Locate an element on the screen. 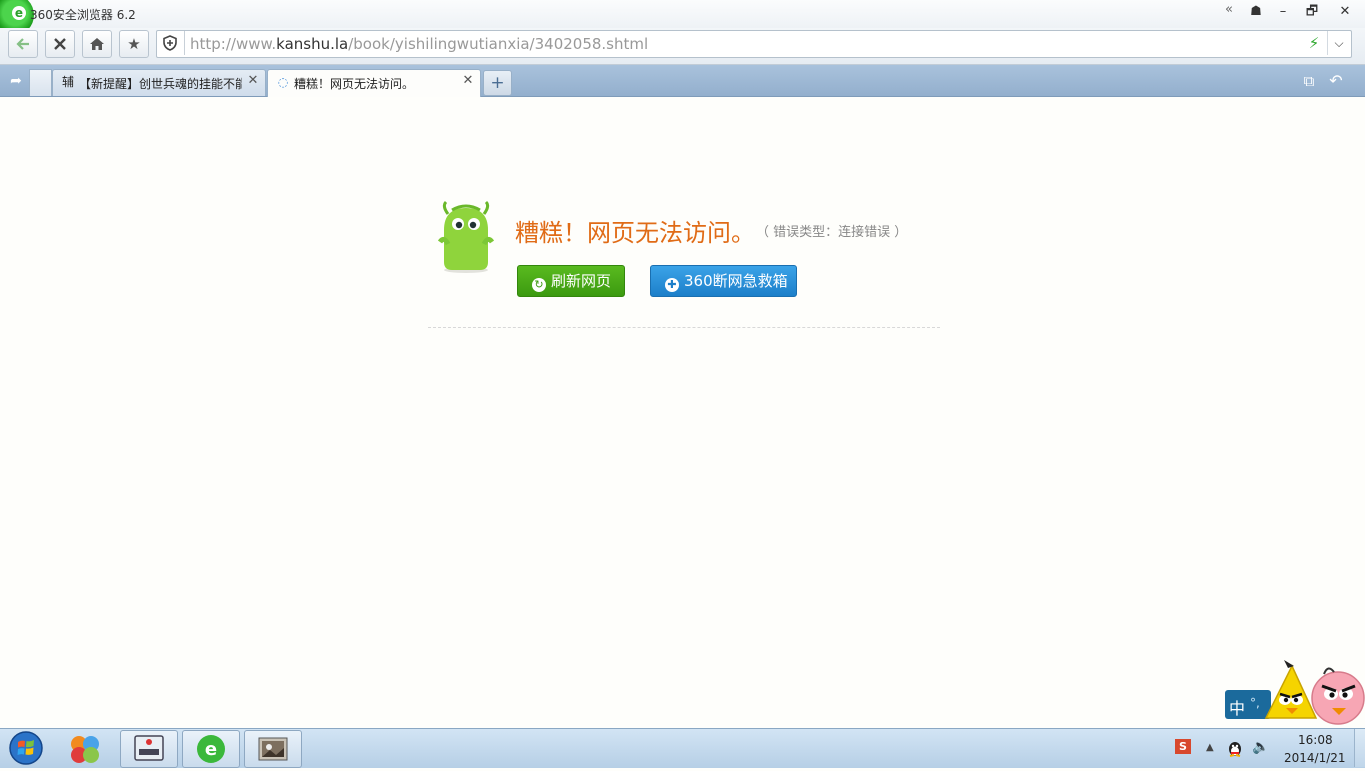  back-button is located at coordinates (23, 44).